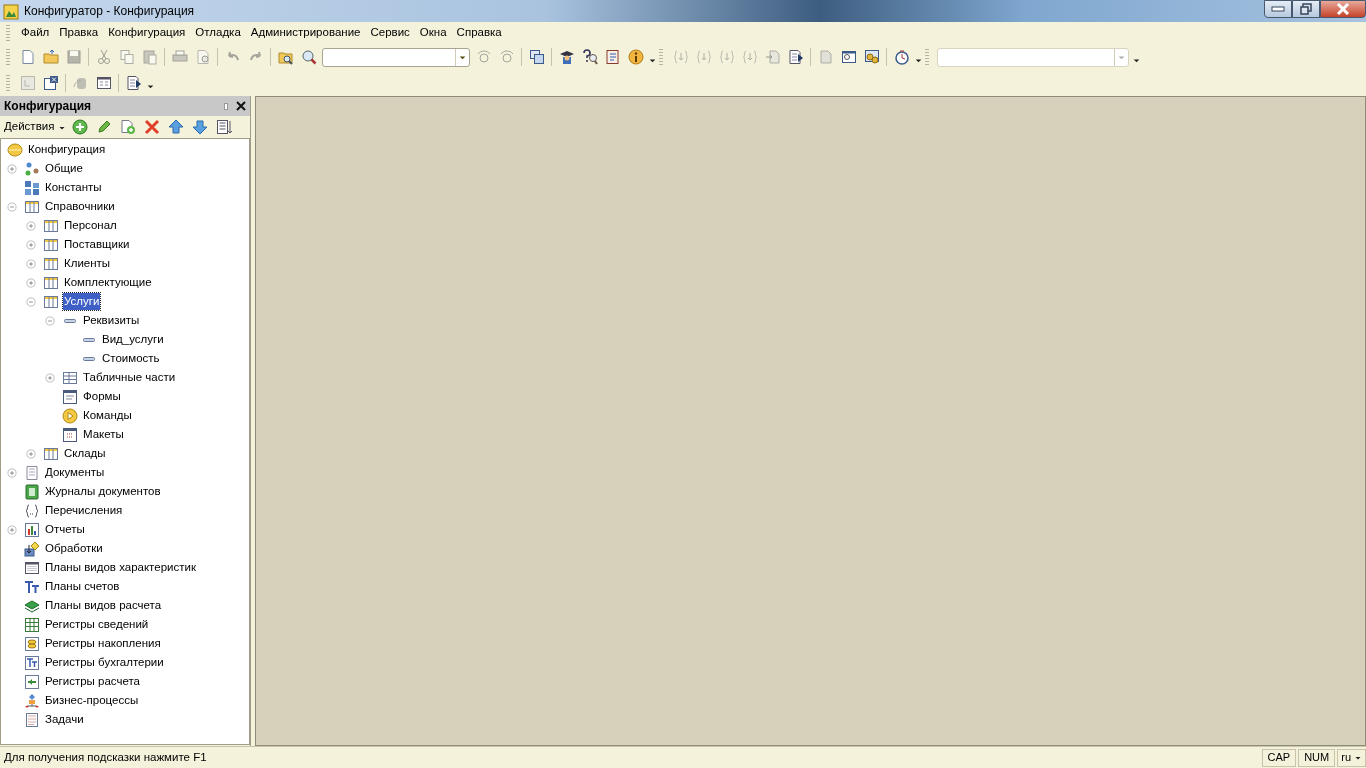  I want to click on tree-item: Конфигурация, so click(67, 149).